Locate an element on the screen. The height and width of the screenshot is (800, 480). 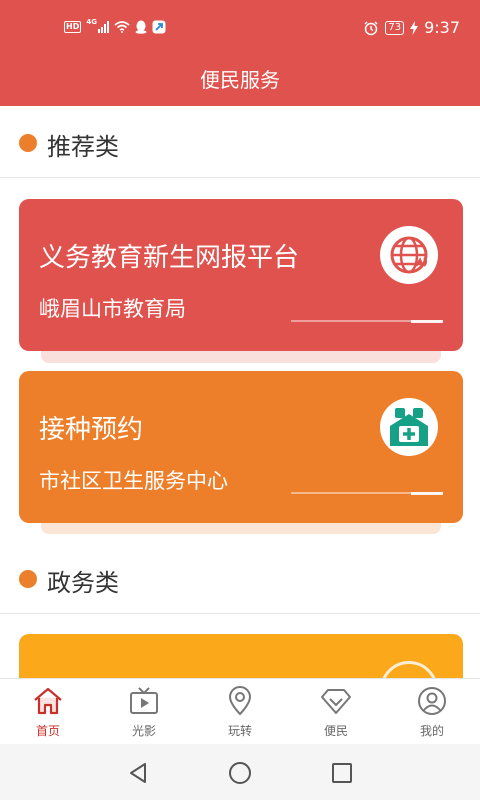
status-left-indicators: HD 4G is located at coordinates (115, 26).